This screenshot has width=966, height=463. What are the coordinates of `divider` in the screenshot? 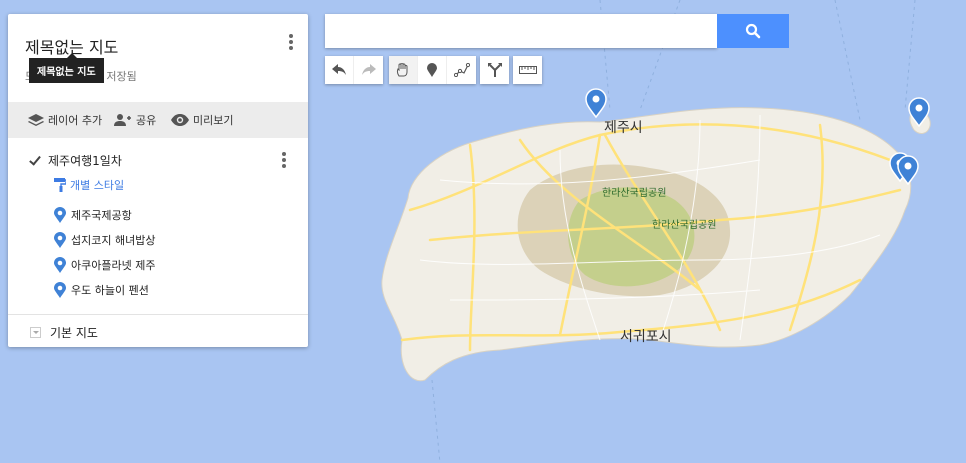 It's located at (158, 314).